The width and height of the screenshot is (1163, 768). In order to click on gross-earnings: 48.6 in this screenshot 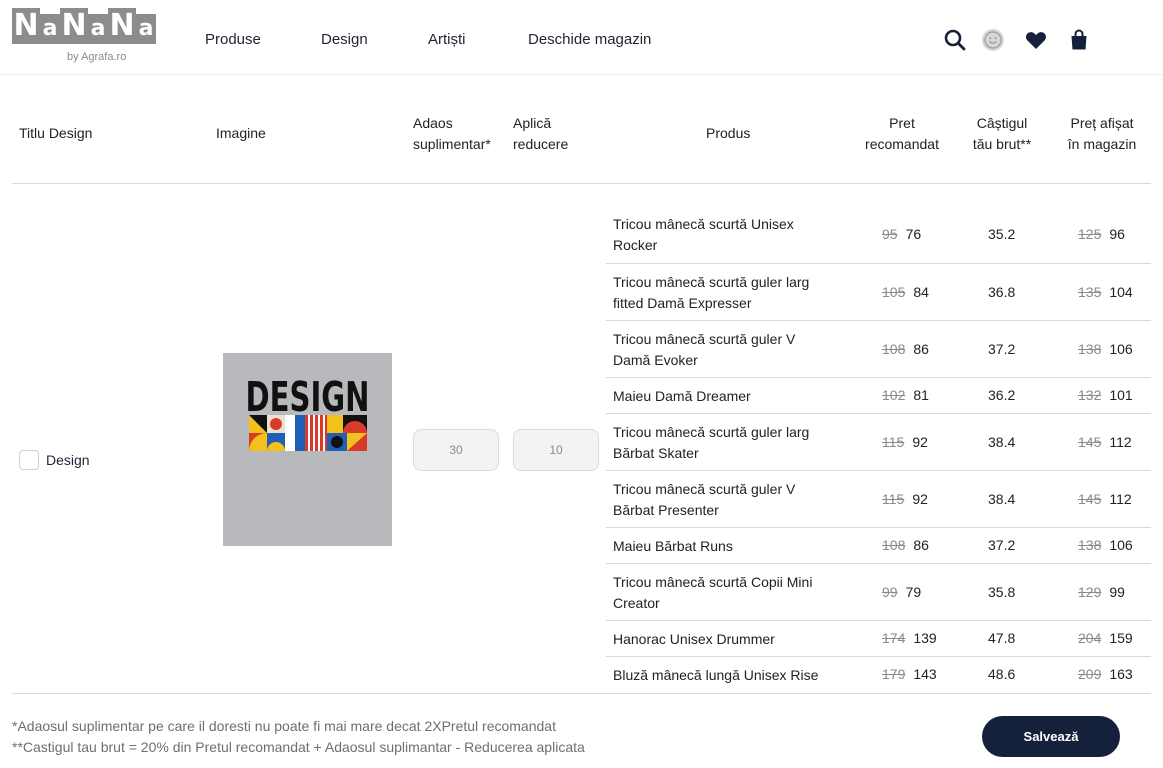, I will do `click(1002, 674)`.